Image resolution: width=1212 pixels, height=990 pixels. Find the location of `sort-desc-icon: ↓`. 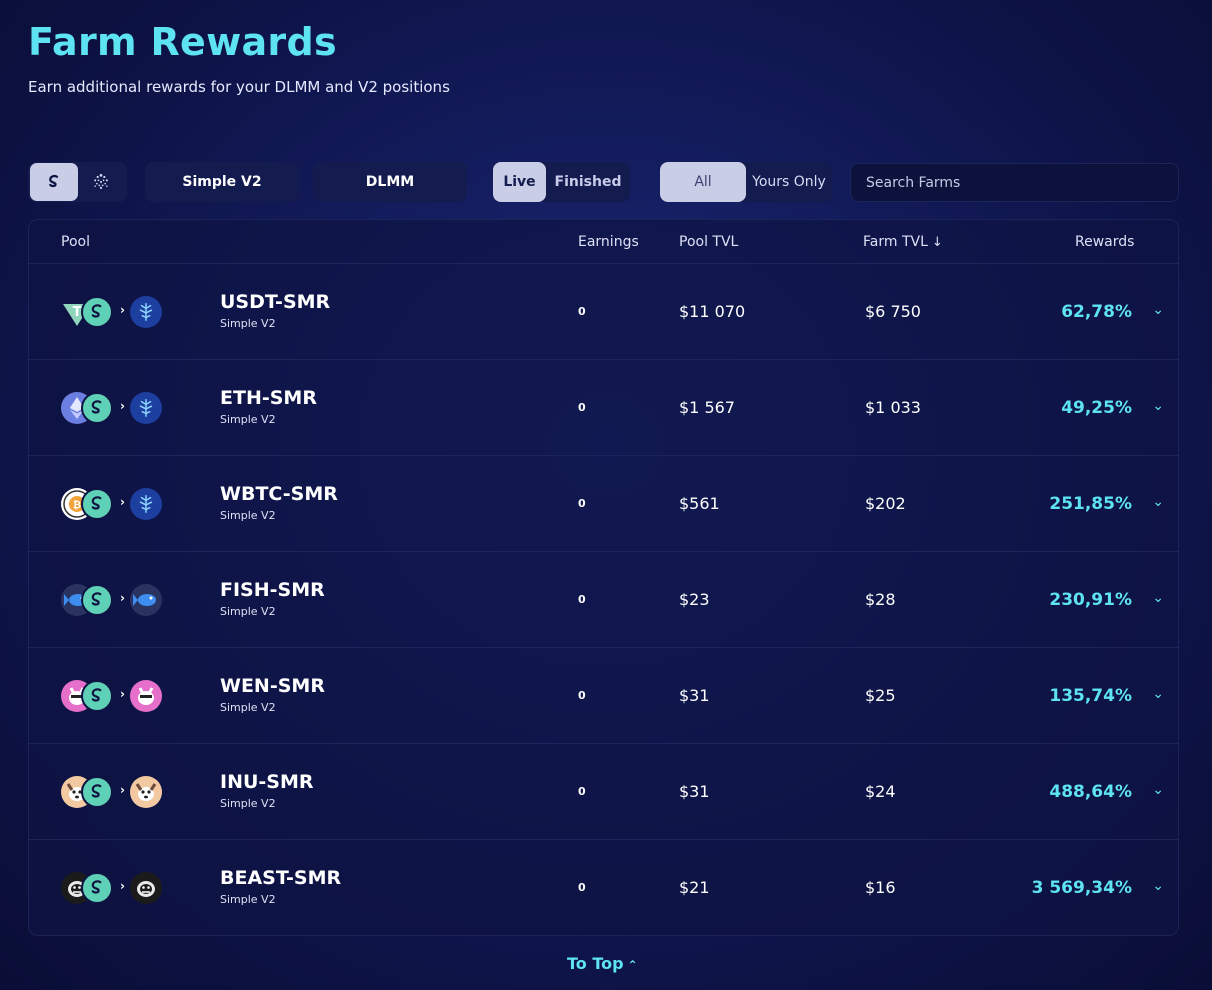

sort-desc-icon: ↓ is located at coordinates (937, 242).